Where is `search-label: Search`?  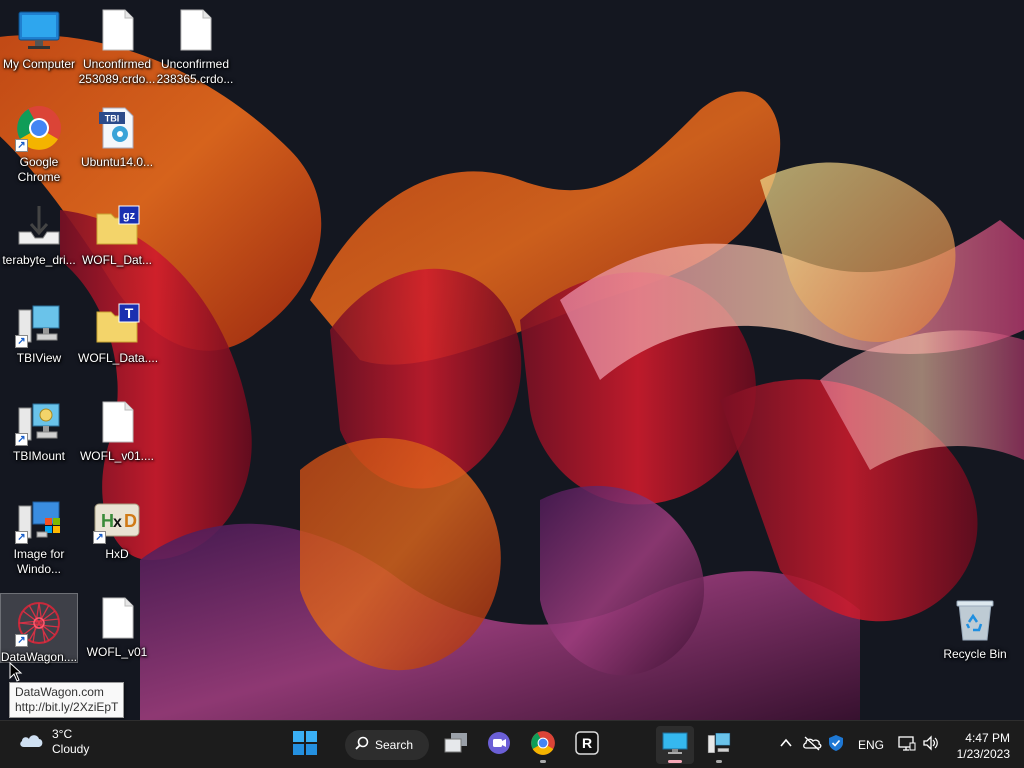
search-label: Search is located at coordinates (394, 745).